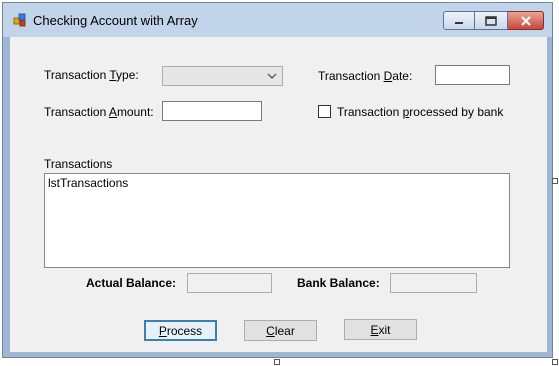 This screenshot has width=559, height=366. I want to click on bank-balance-field, so click(433, 283).